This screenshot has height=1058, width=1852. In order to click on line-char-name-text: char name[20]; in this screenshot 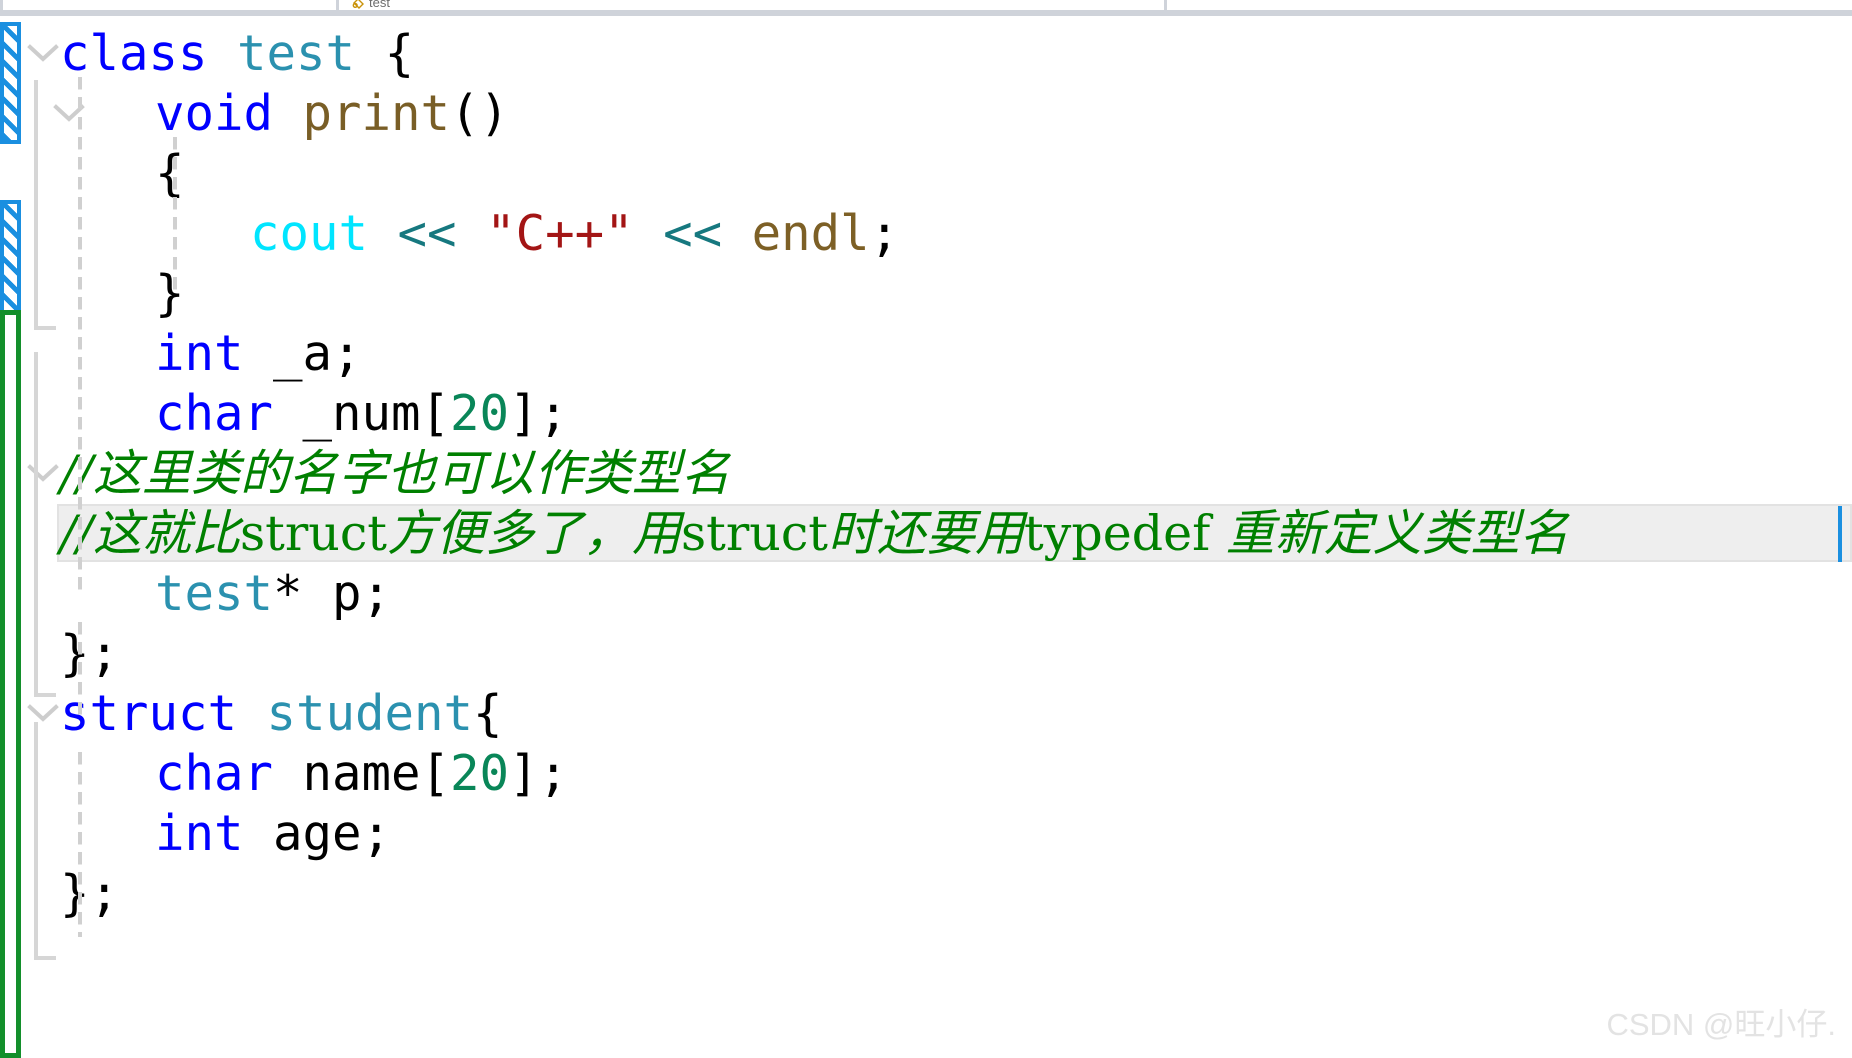, I will do `click(361, 774)`.